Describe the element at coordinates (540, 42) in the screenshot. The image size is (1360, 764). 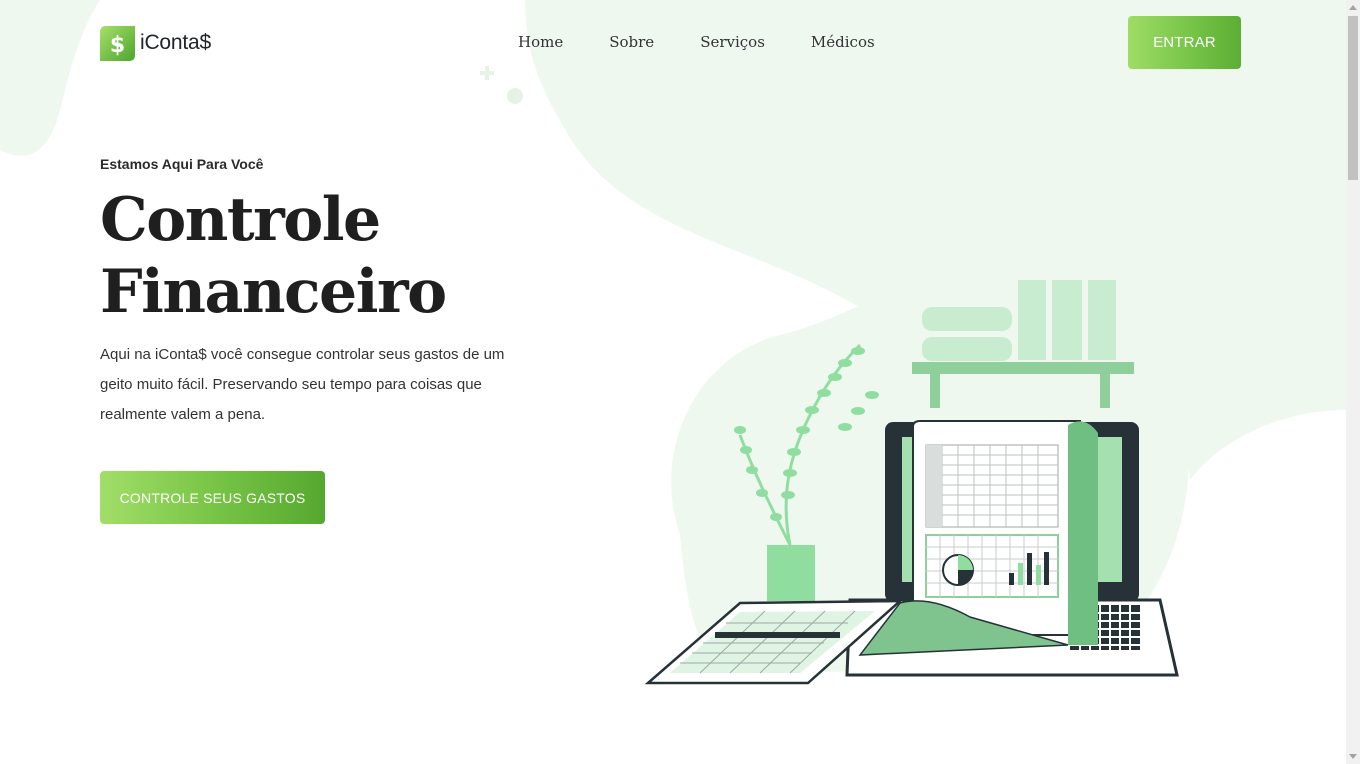
I see `nav-link-home: Home` at that location.